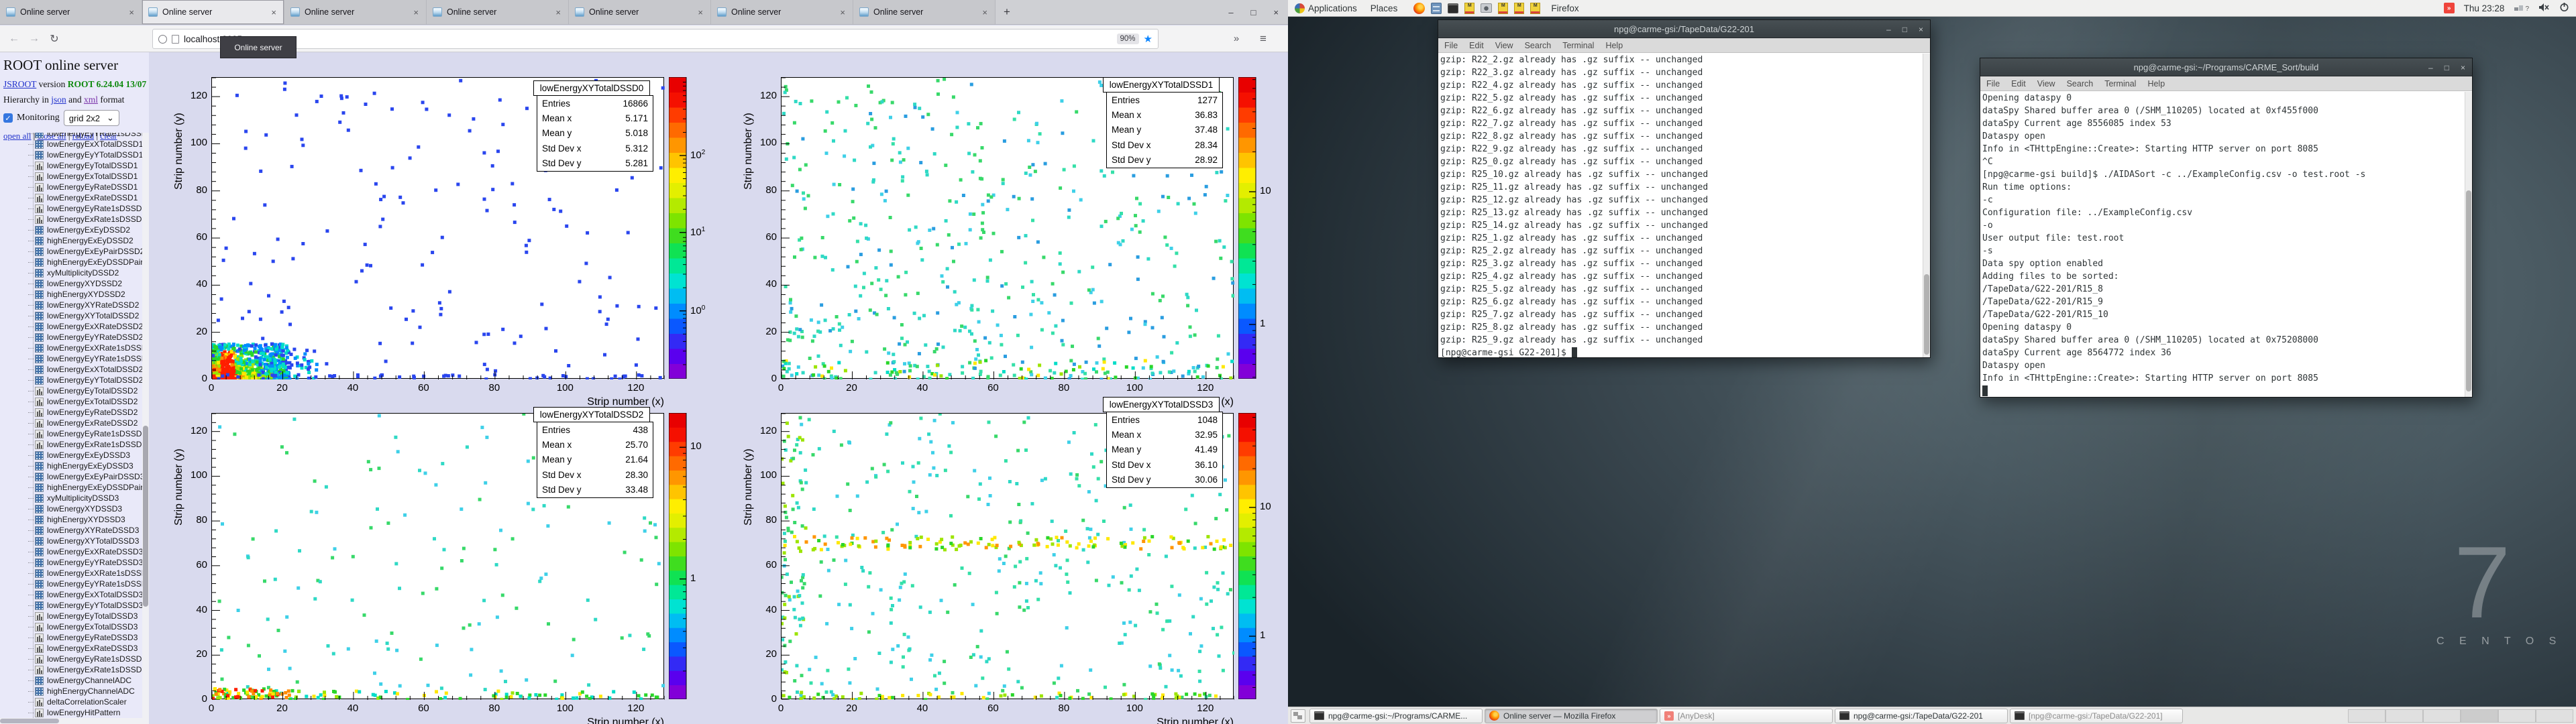  I want to click on task-button: » [AnyDesk], so click(1746, 715).